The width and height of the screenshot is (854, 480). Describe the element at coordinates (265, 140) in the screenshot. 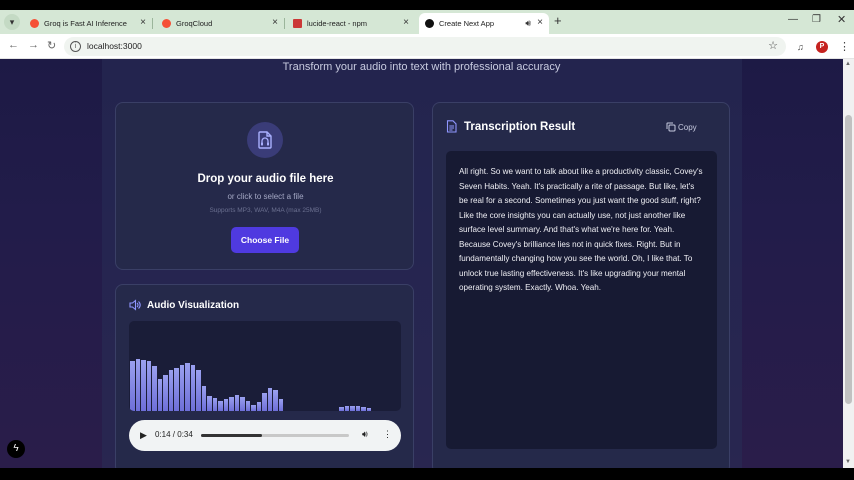

I see `audio-file-icon` at that location.